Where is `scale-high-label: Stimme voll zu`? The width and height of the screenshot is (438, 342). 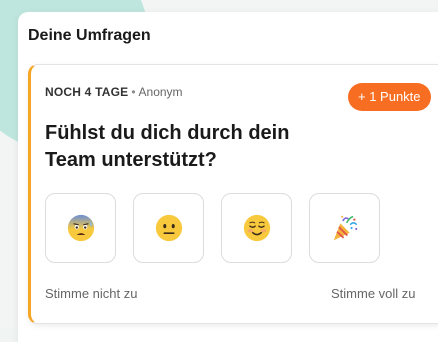 scale-high-label: Stimme voll zu is located at coordinates (373, 293).